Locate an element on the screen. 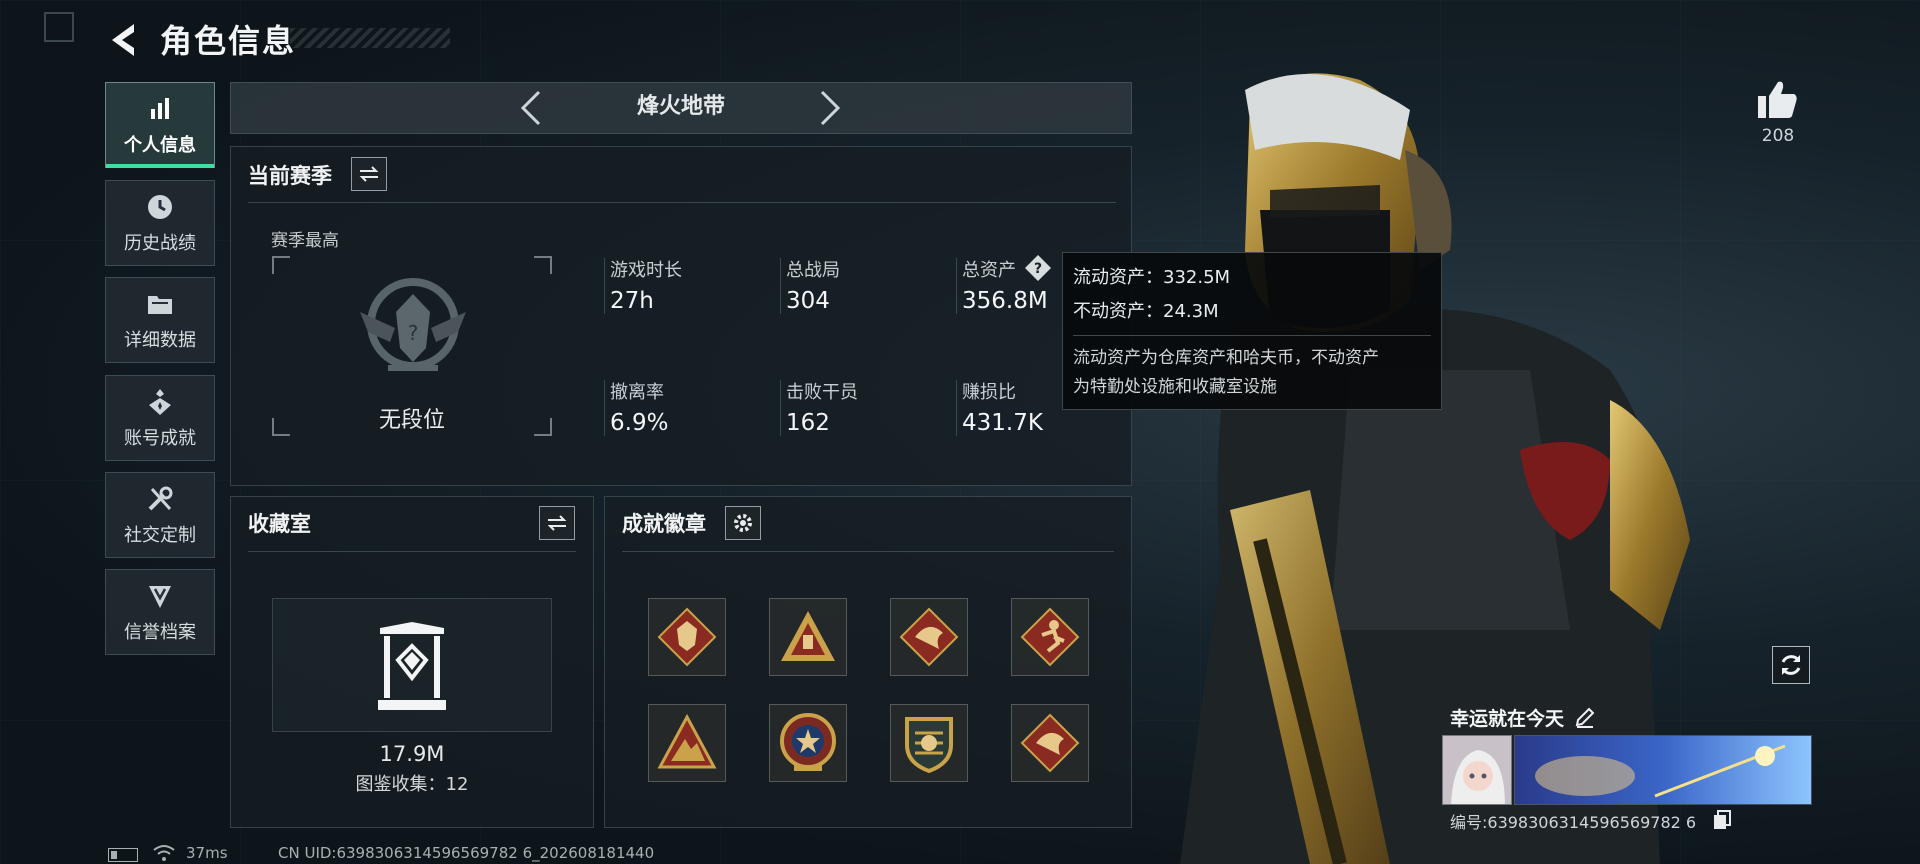  switch-collection-button is located at coordinates (557, 523).